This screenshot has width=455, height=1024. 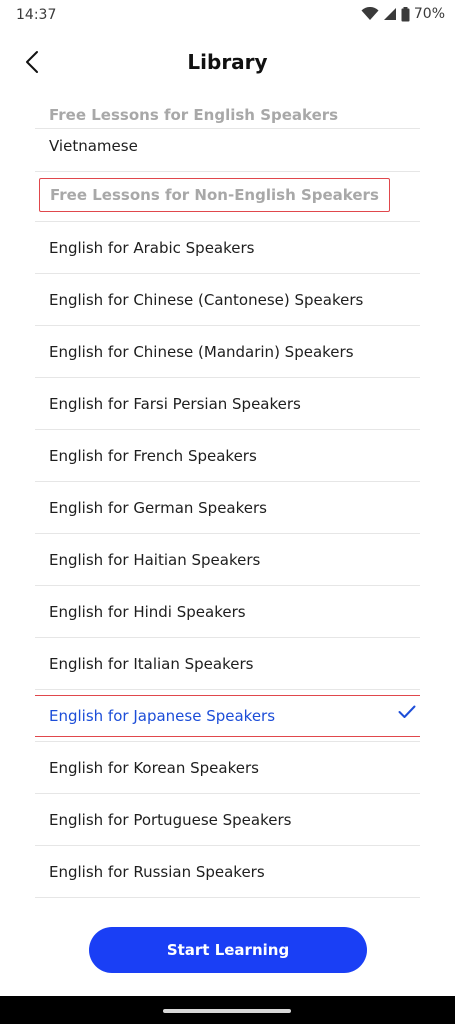 I want to click on status-time: 14:37, so click(x=36, y=15).